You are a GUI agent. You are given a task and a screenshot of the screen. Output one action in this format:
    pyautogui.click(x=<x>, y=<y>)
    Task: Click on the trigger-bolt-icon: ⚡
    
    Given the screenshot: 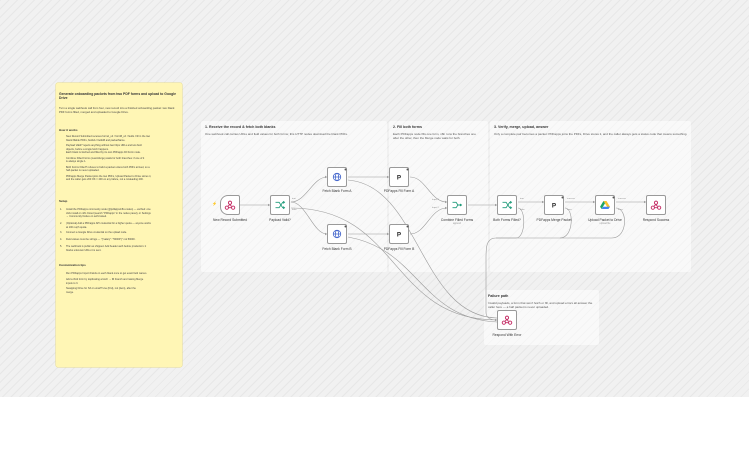 What is the action you would take?
    pyautogui.click(x=214, y=203)
    